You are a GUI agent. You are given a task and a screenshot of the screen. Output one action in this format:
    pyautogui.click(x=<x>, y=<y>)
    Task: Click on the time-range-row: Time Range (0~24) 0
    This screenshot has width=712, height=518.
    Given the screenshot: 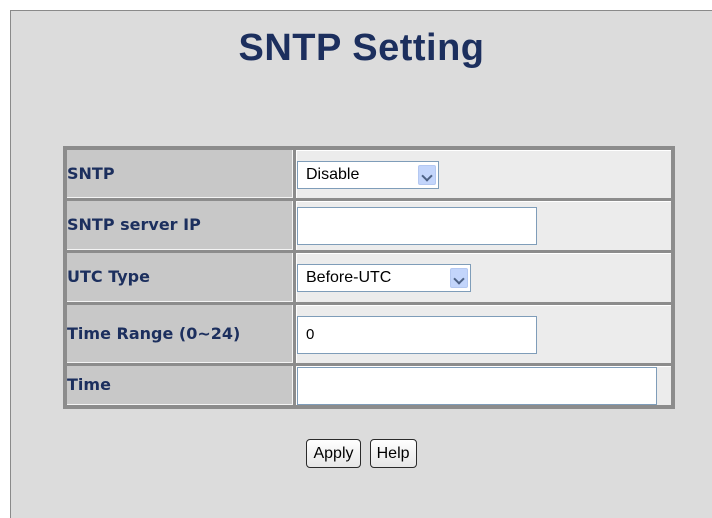 What is the action you would take?
    pyautogui.click(x=369, y=334)
    